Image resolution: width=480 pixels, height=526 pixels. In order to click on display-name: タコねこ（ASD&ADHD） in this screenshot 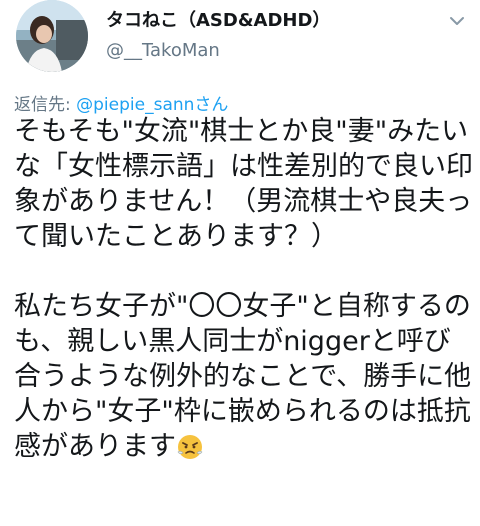, I will do `click(218, 19)`.